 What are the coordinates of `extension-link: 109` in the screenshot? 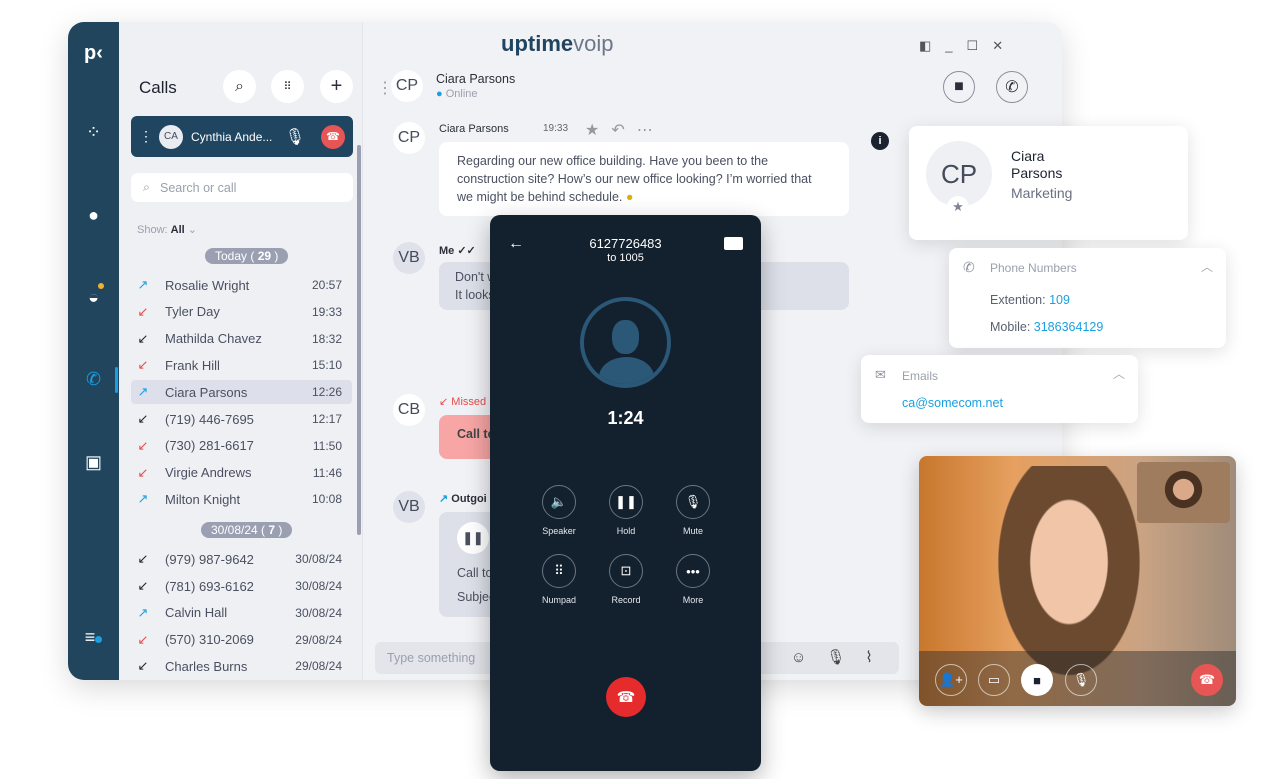 It's located at (1059, 300).